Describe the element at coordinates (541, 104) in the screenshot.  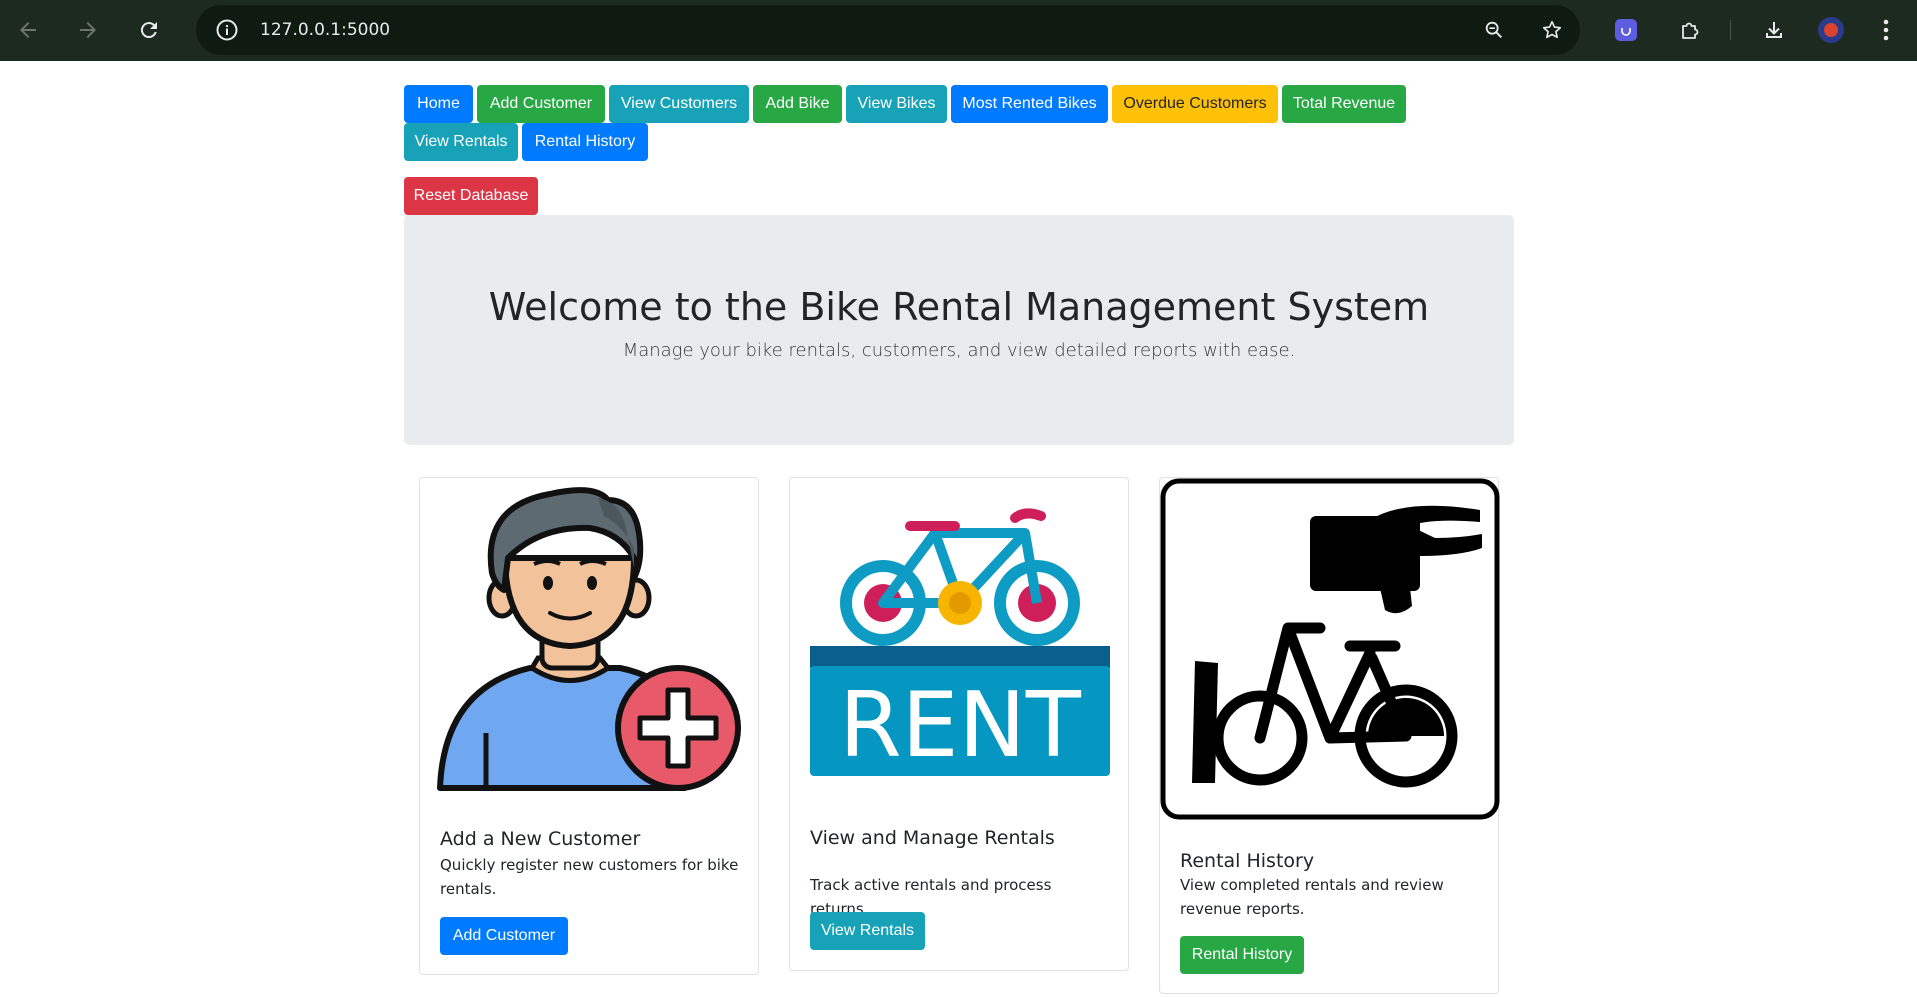
I see `nav-add-customer-button: Add Customer` at that location.